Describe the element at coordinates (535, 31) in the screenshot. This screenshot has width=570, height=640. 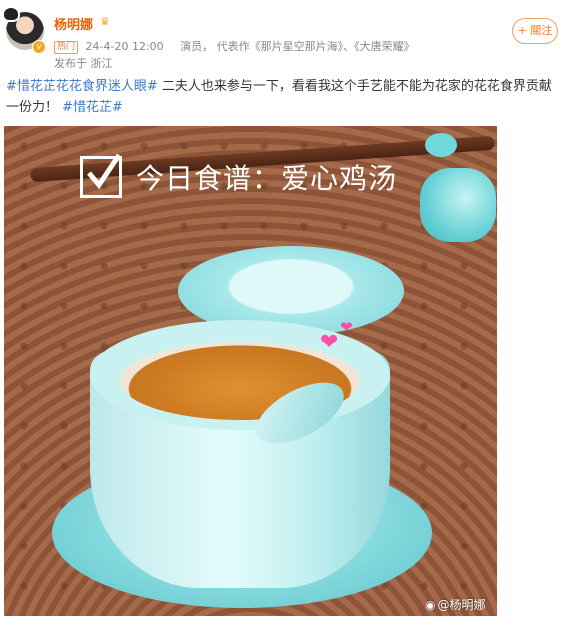
I see `follow-button: + 關注` at that location.